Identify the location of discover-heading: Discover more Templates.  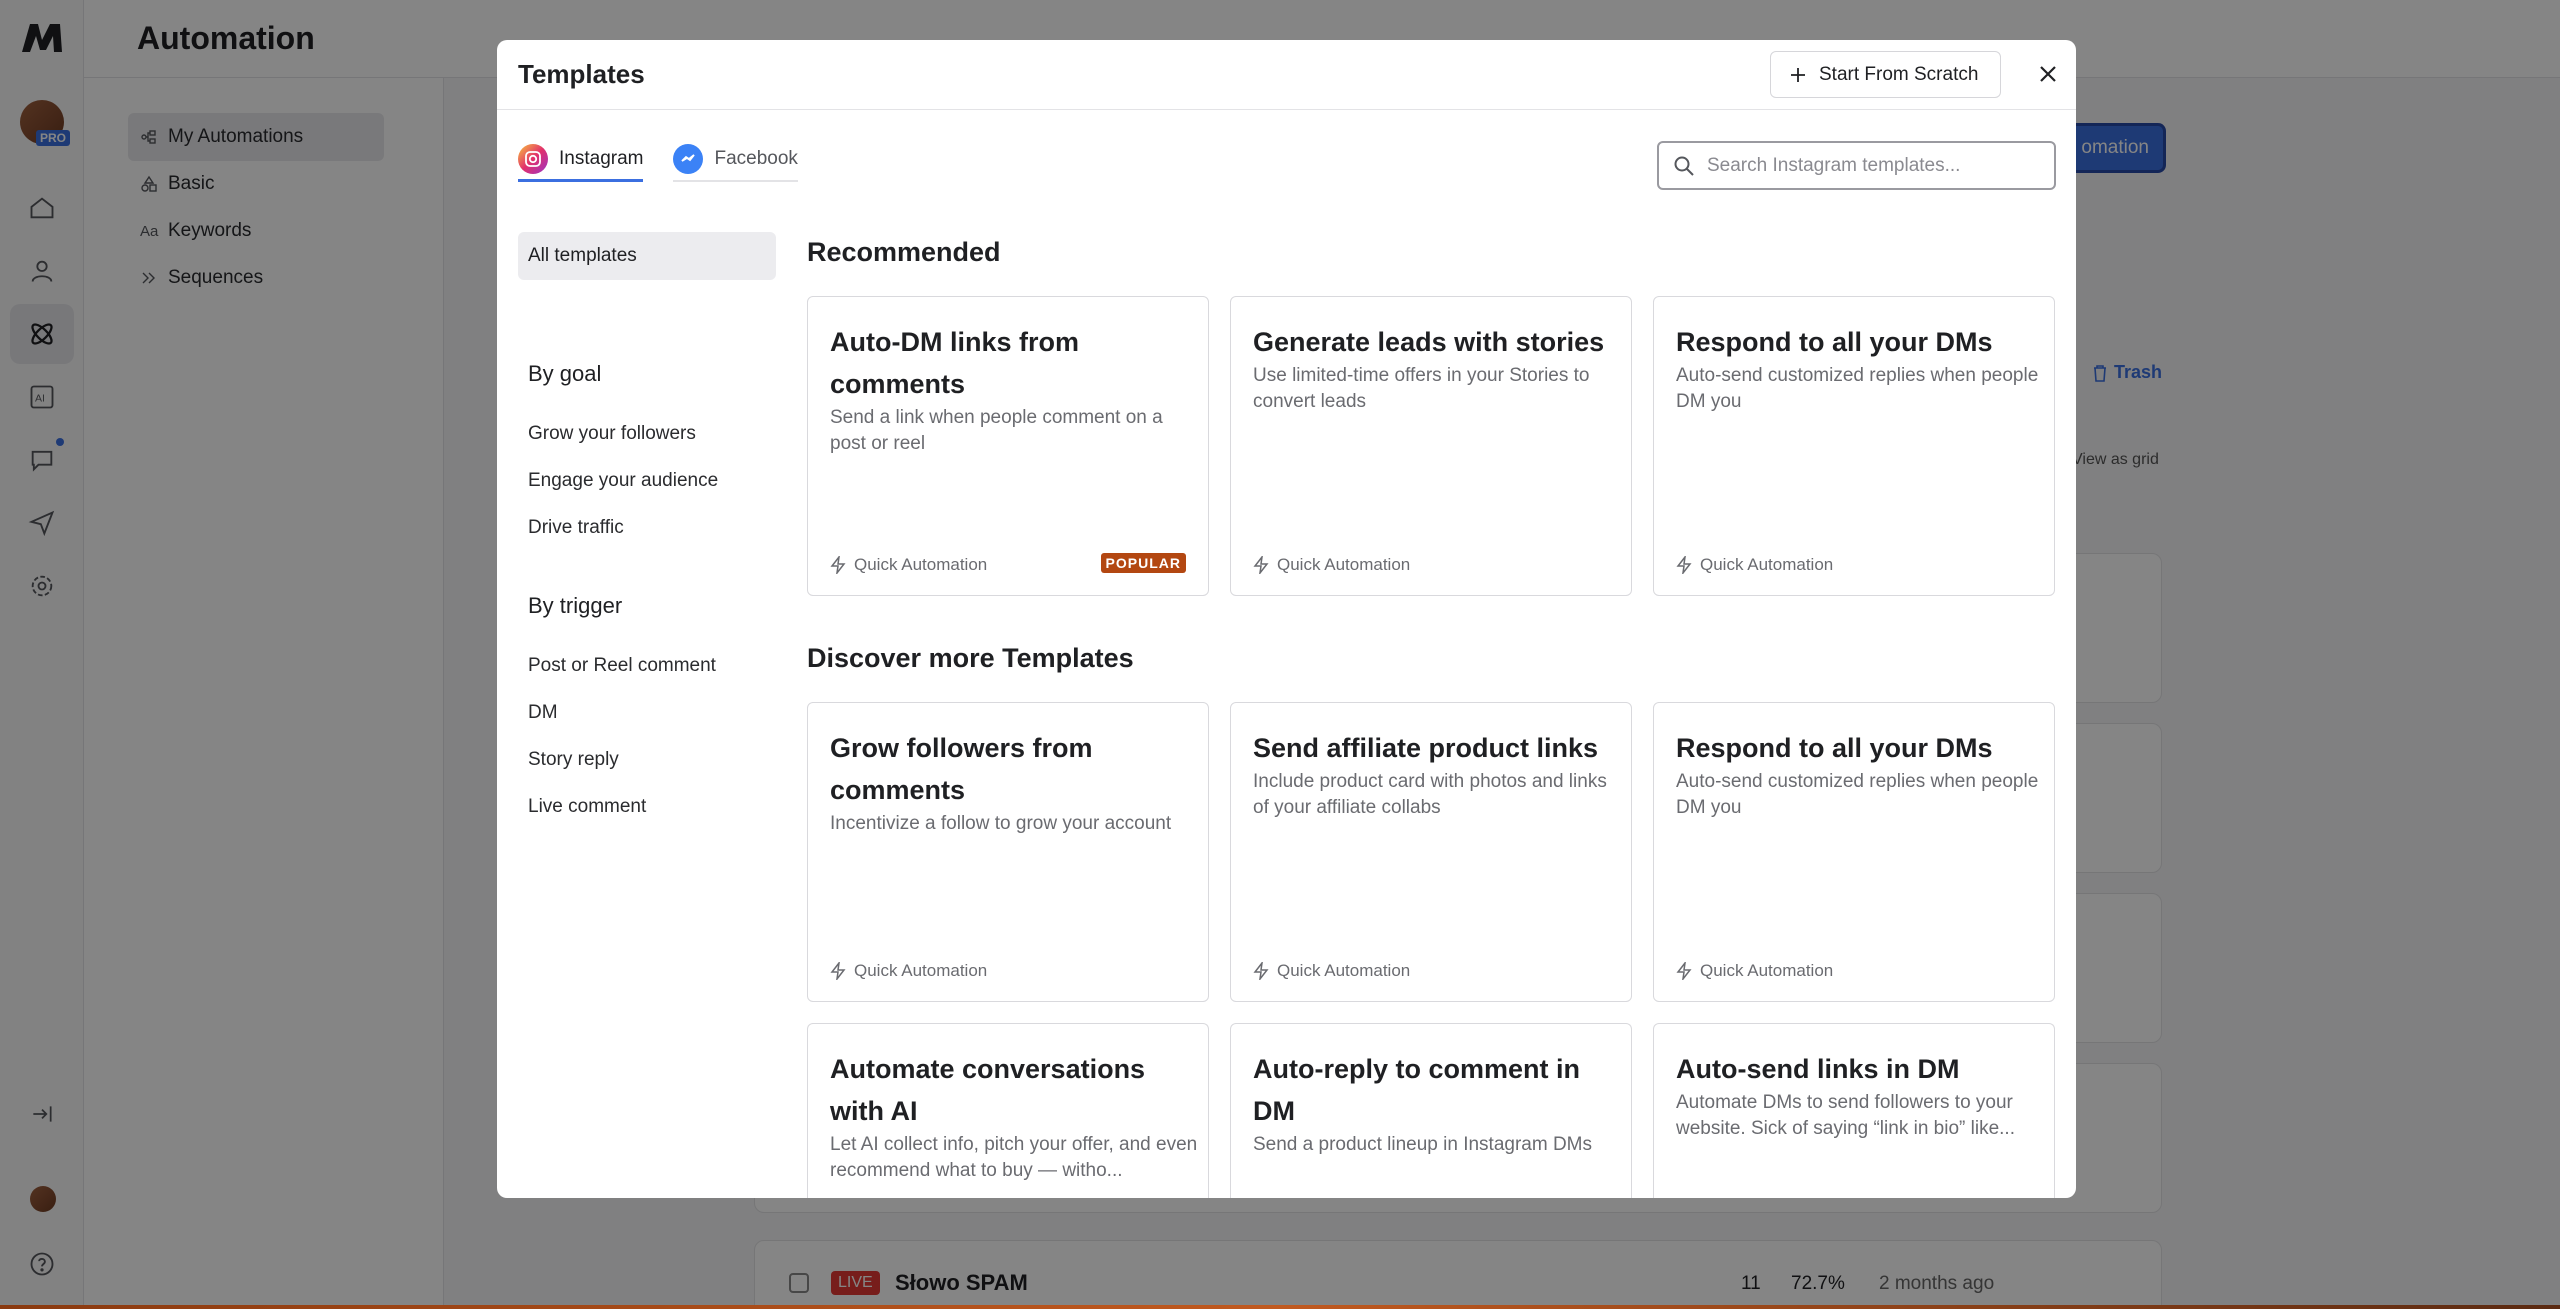
(970, 658).